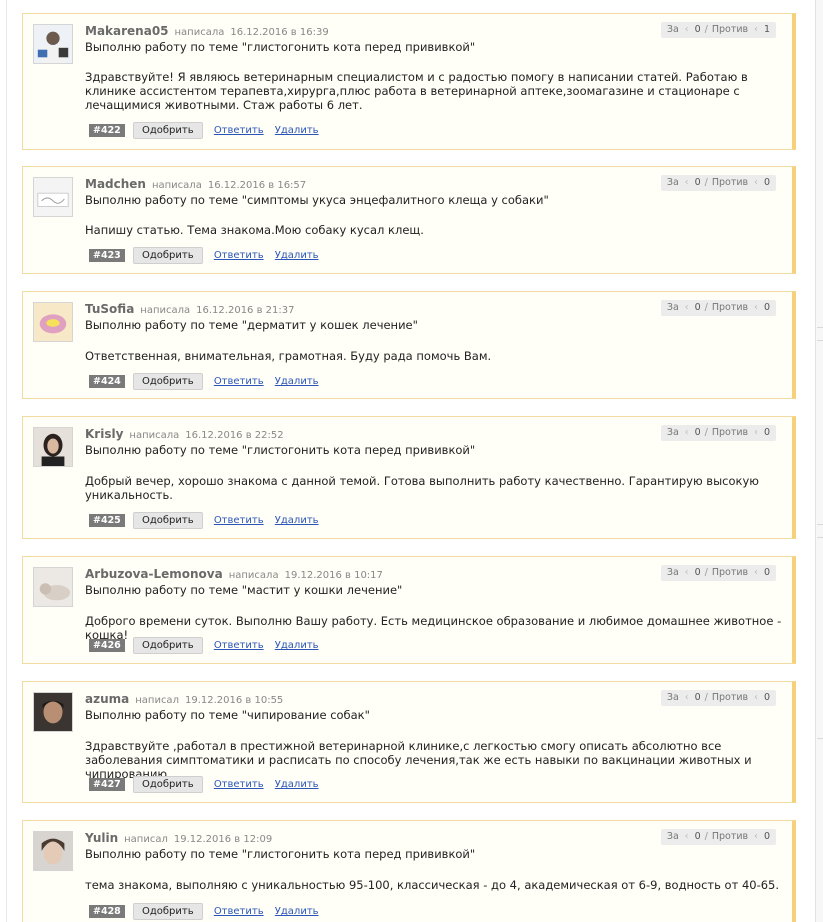 The width and height of the screenshot is (823, 922). Describe the element at coordinates (107, 699) in the screenshot. I see `author-name: azuma` at that location.